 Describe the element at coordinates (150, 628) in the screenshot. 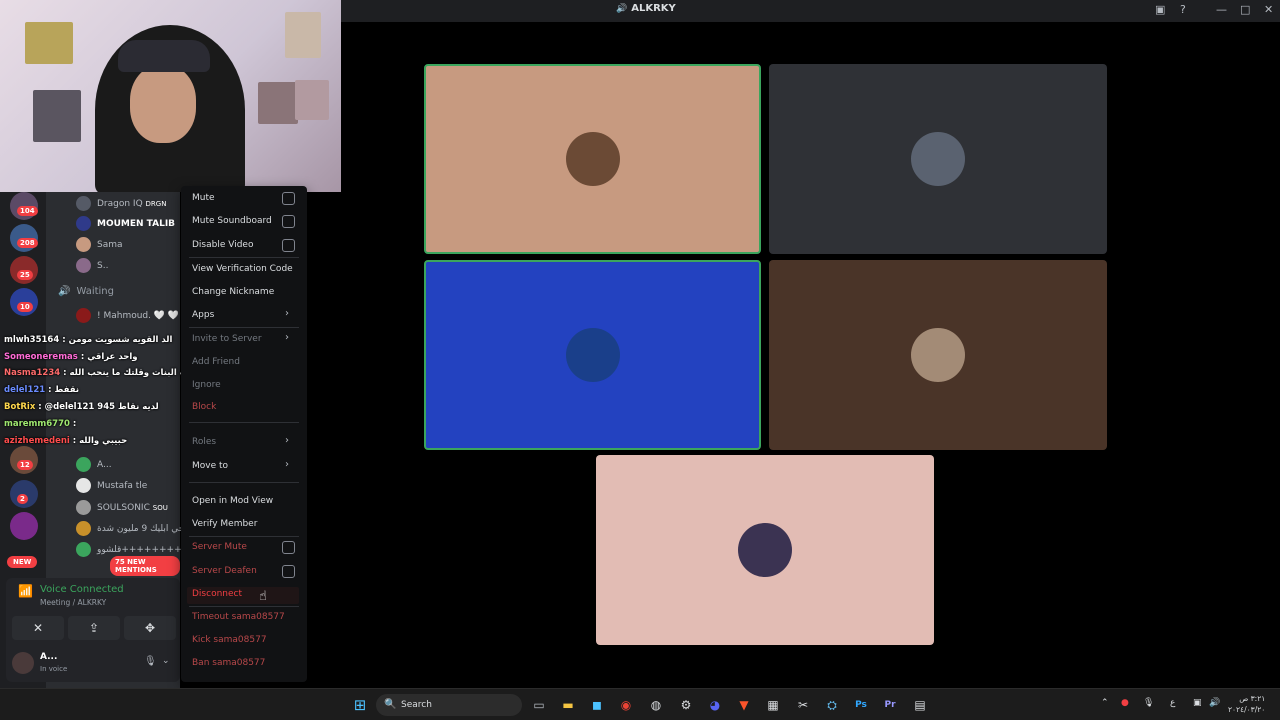

I see `activities-button: ✥` at that location.